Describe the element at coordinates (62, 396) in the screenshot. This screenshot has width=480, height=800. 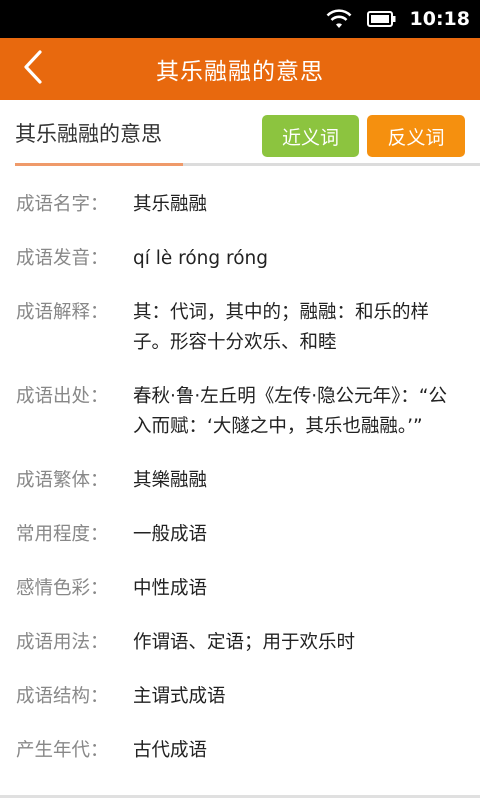
I see `detail-label: 成语出处：` at that location.